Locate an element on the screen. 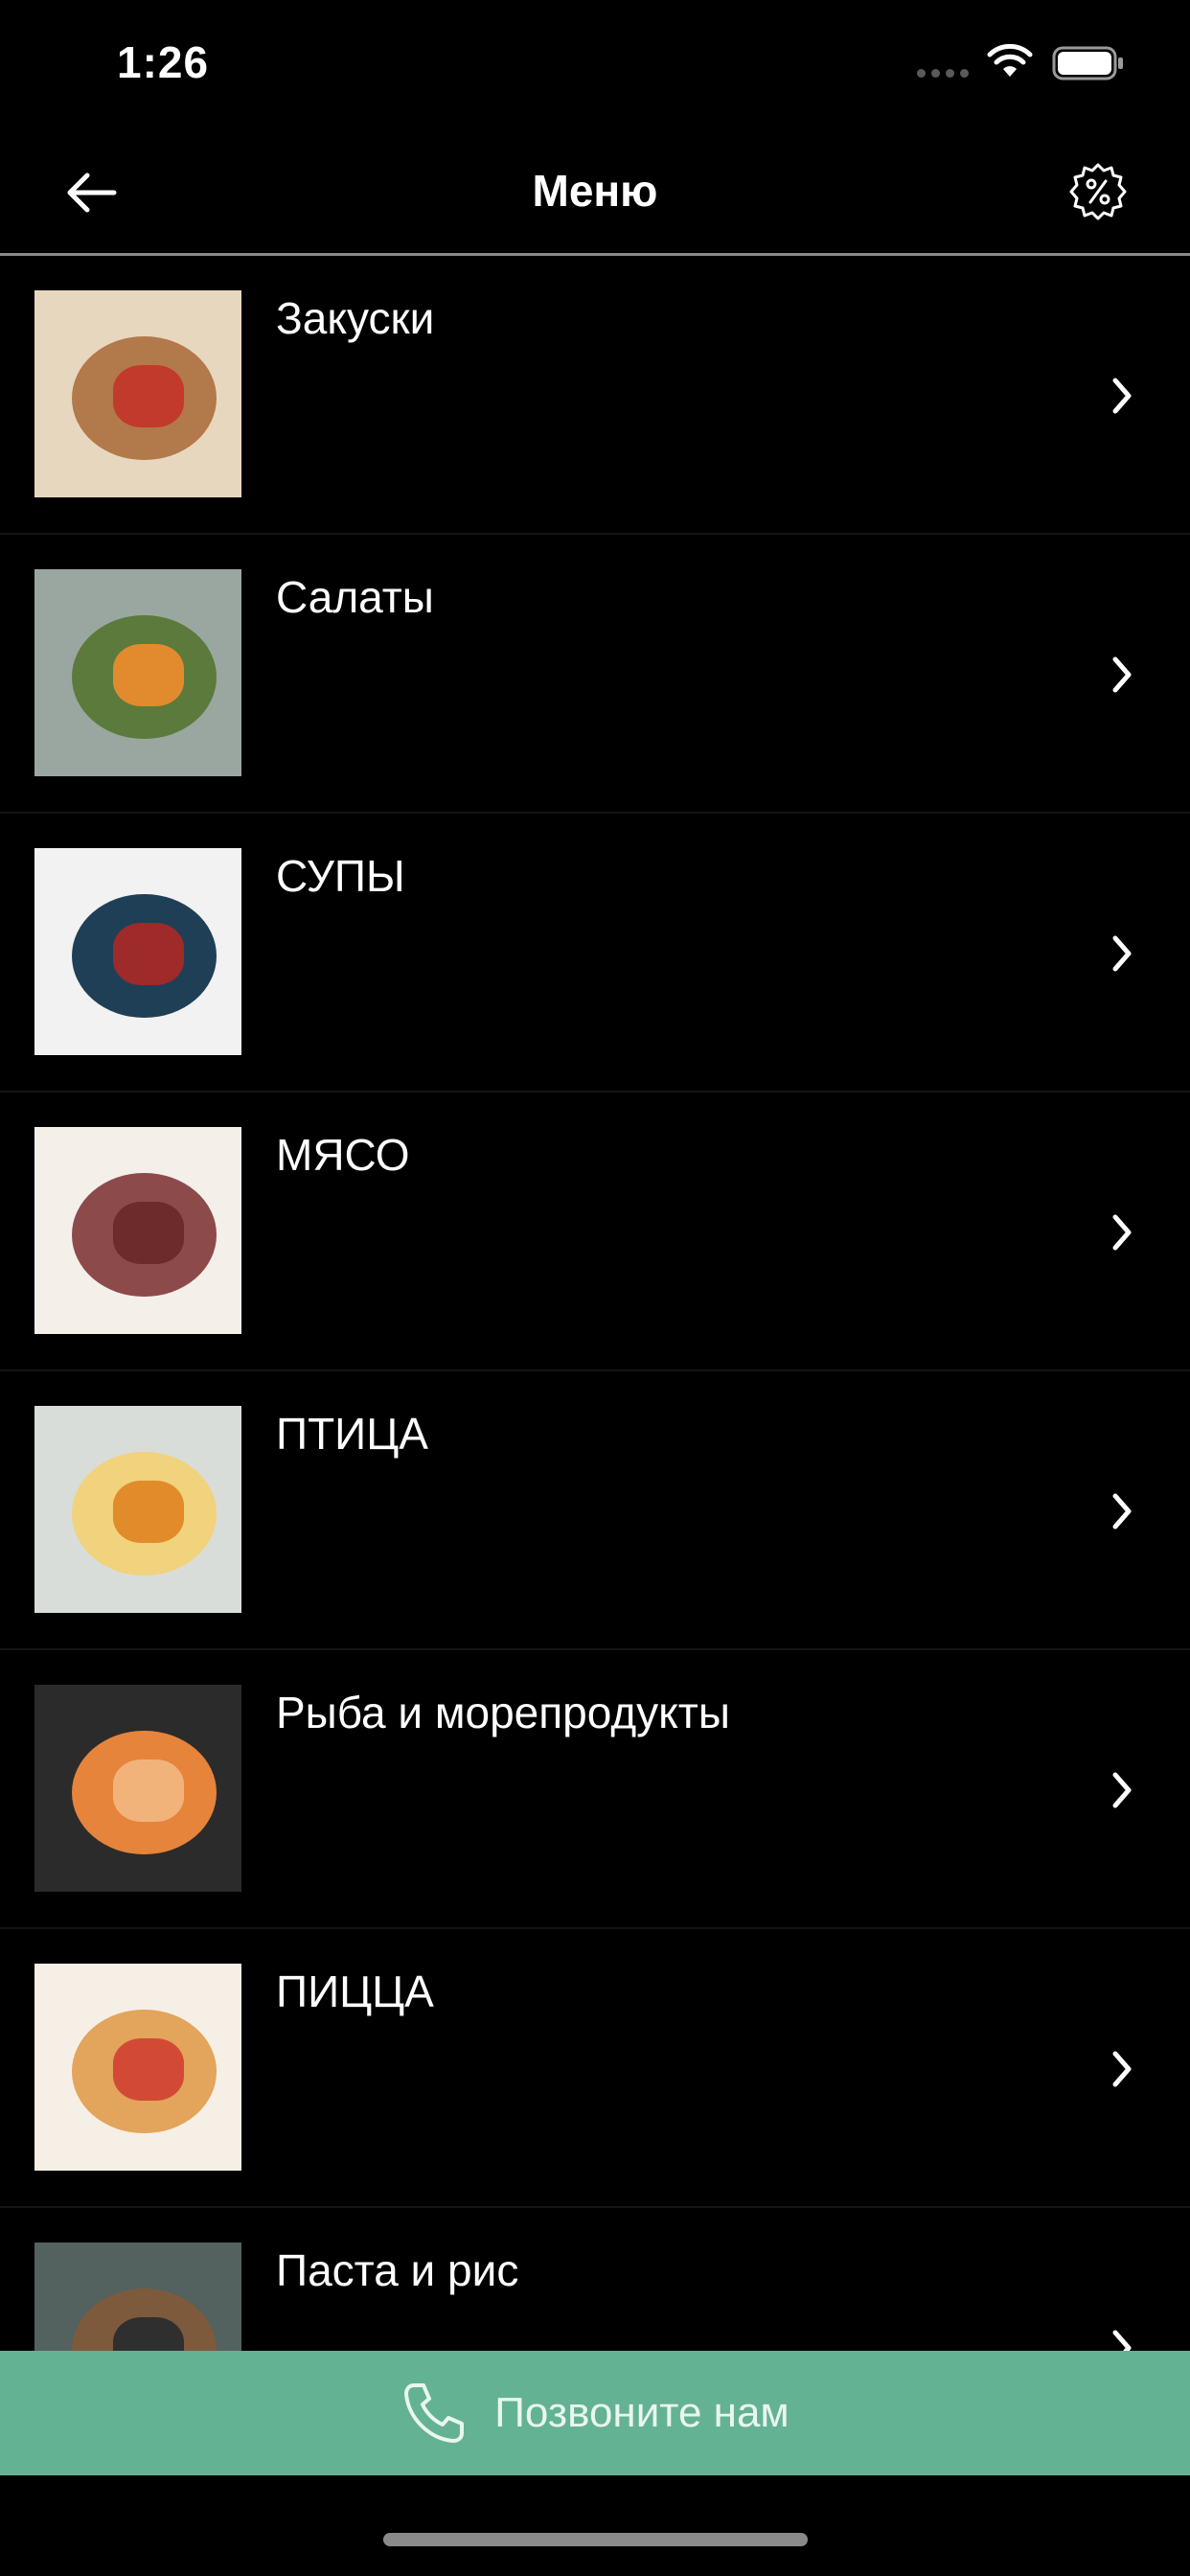 The image size is (1190, 2576). poultry-photo is located at coordinates (137, 1509).